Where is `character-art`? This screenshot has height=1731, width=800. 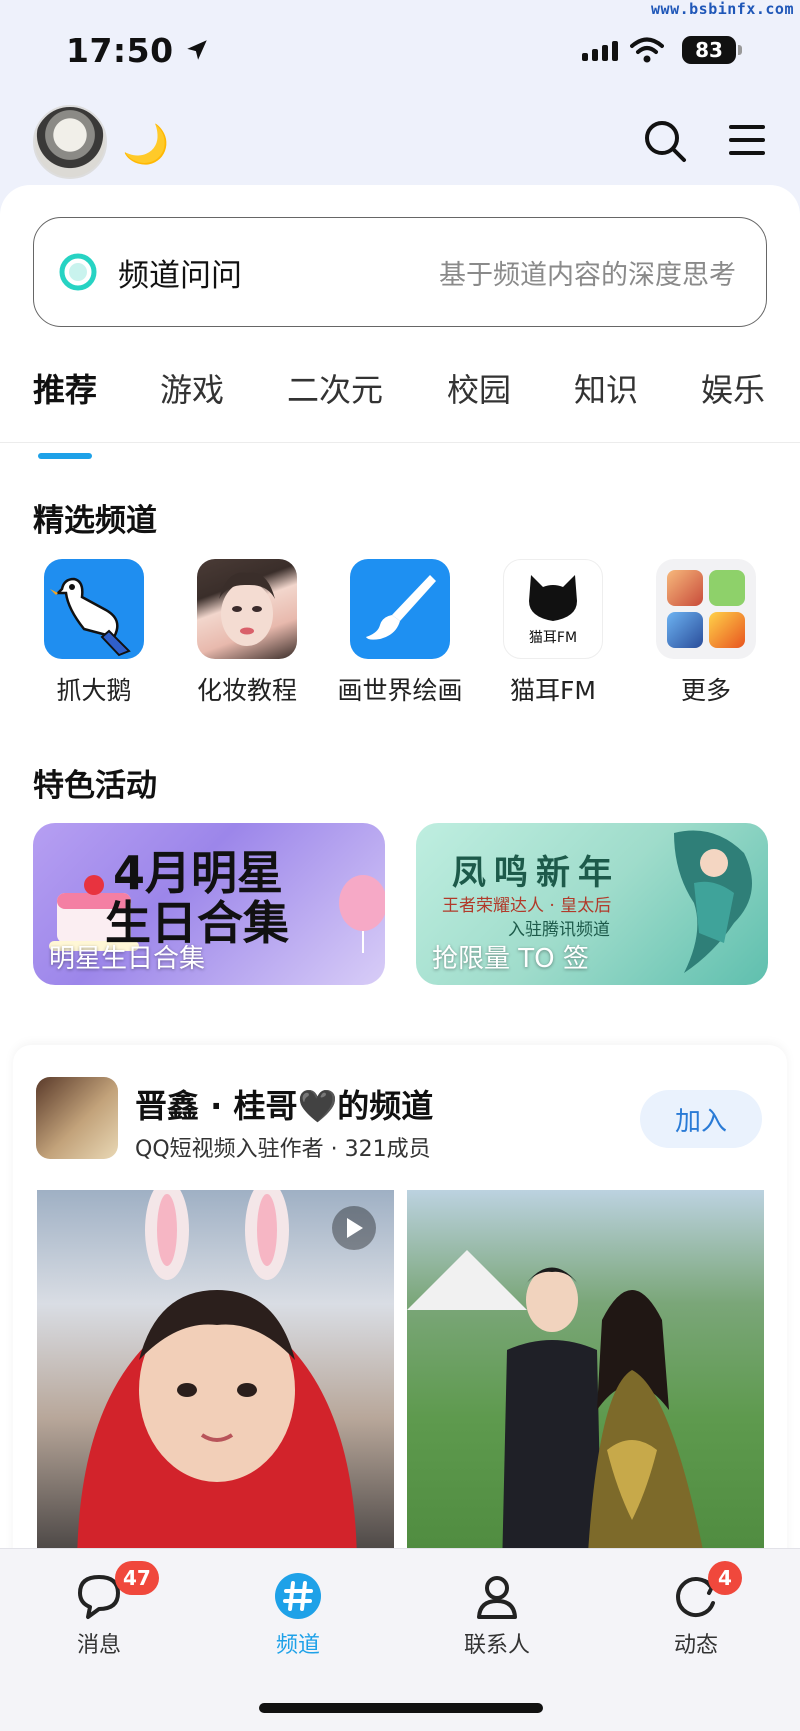 character-art is located at coordinates (713, 901).